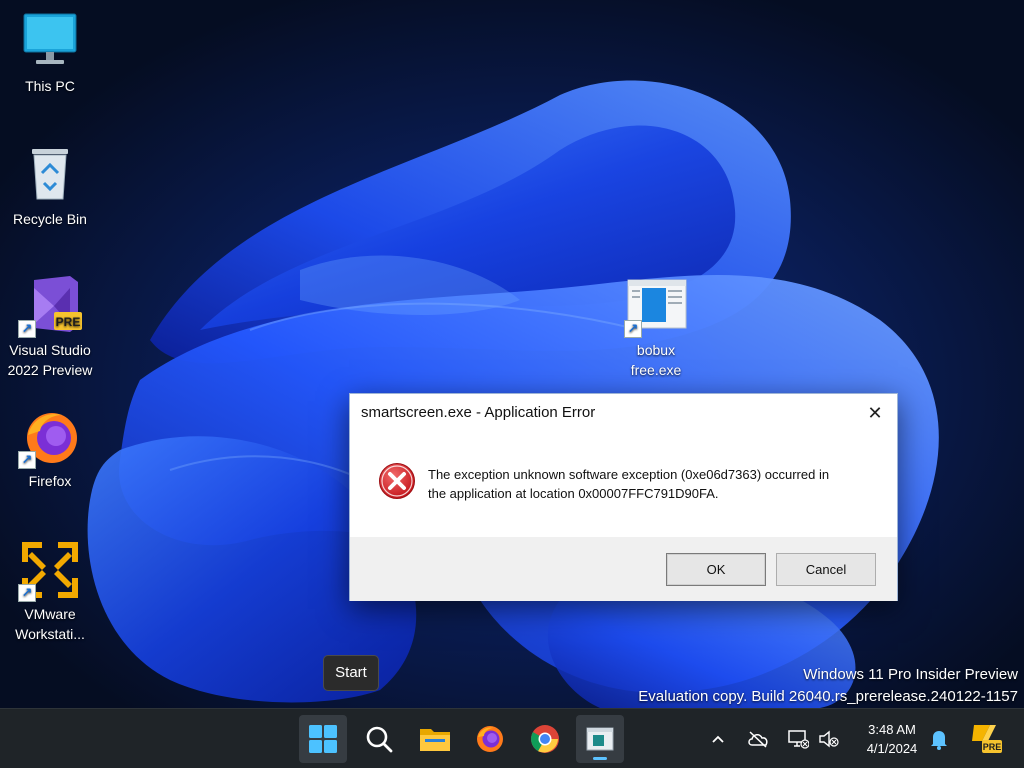 The width and height of the screenshot is (1024, 768). Describe the element at coordinates (826, 569) in the screenshot. I see `cancel-button: Cancel` at that location.